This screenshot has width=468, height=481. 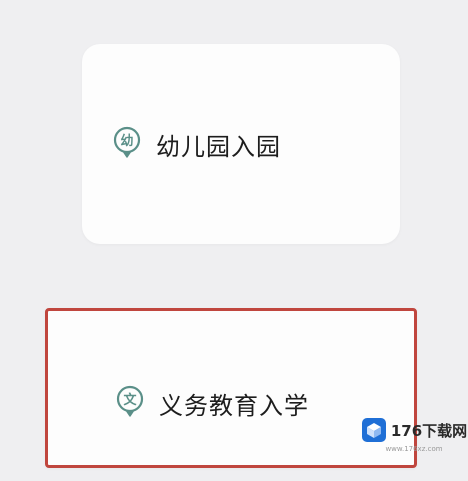 I want to click on watermark-brand-text: 176下载网, so click(x=429, y=430).